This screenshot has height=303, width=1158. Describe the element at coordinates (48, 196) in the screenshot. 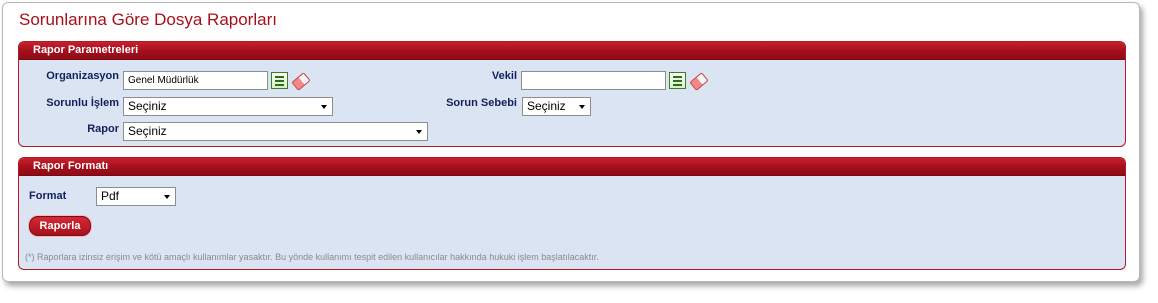

I see `format-label: Format` at that location.